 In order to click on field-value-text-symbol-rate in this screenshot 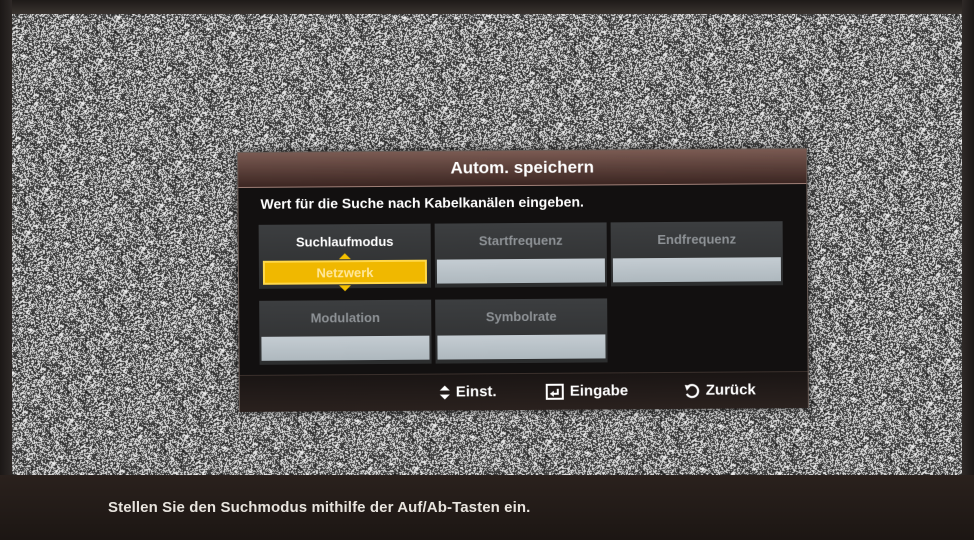, I will do `click(521, 337)`.